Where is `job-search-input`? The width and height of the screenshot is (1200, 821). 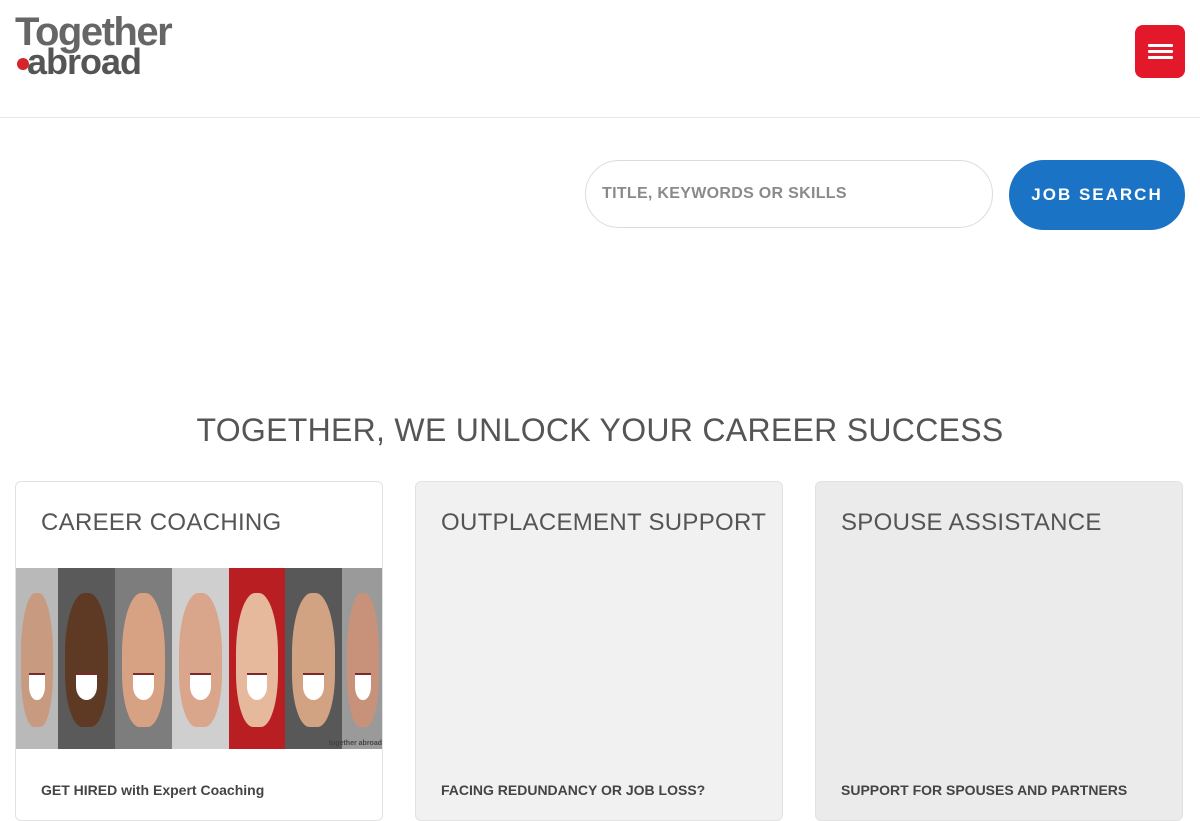
job-search-input is located at coordinates (789, 194).